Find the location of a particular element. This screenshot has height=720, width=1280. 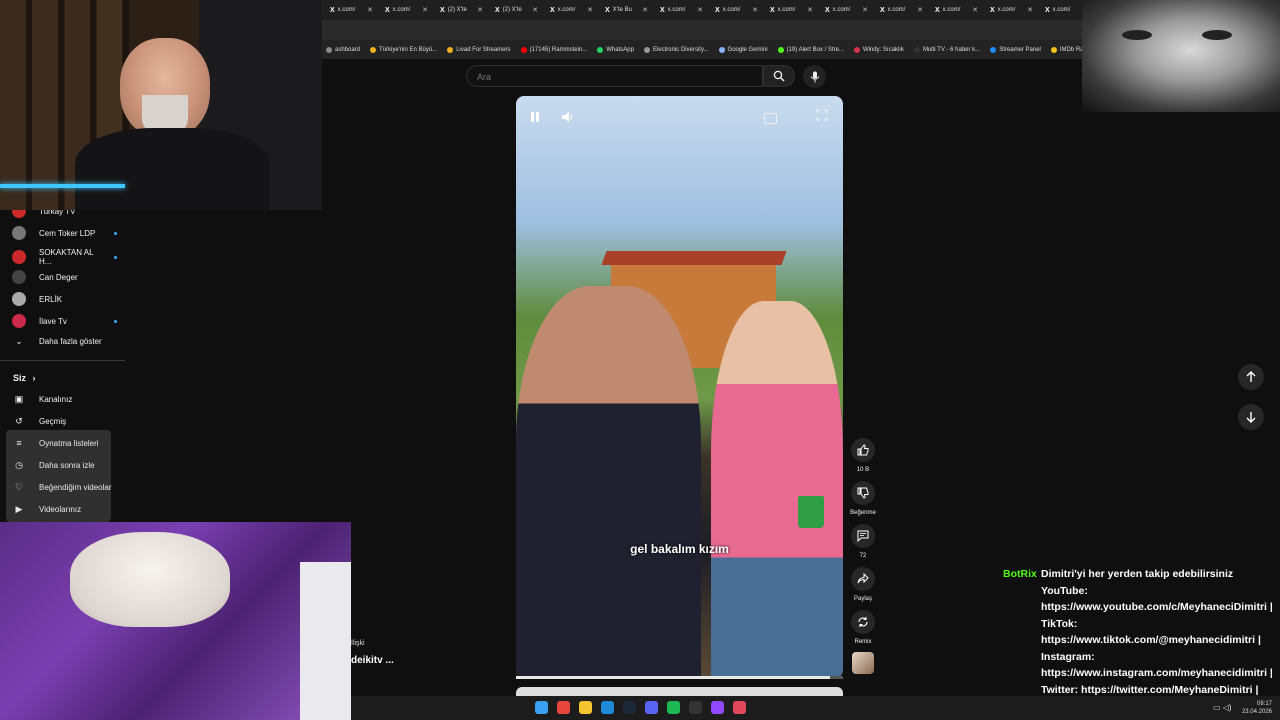

channel-icon: ▣ is located at coordinates (19, 399).